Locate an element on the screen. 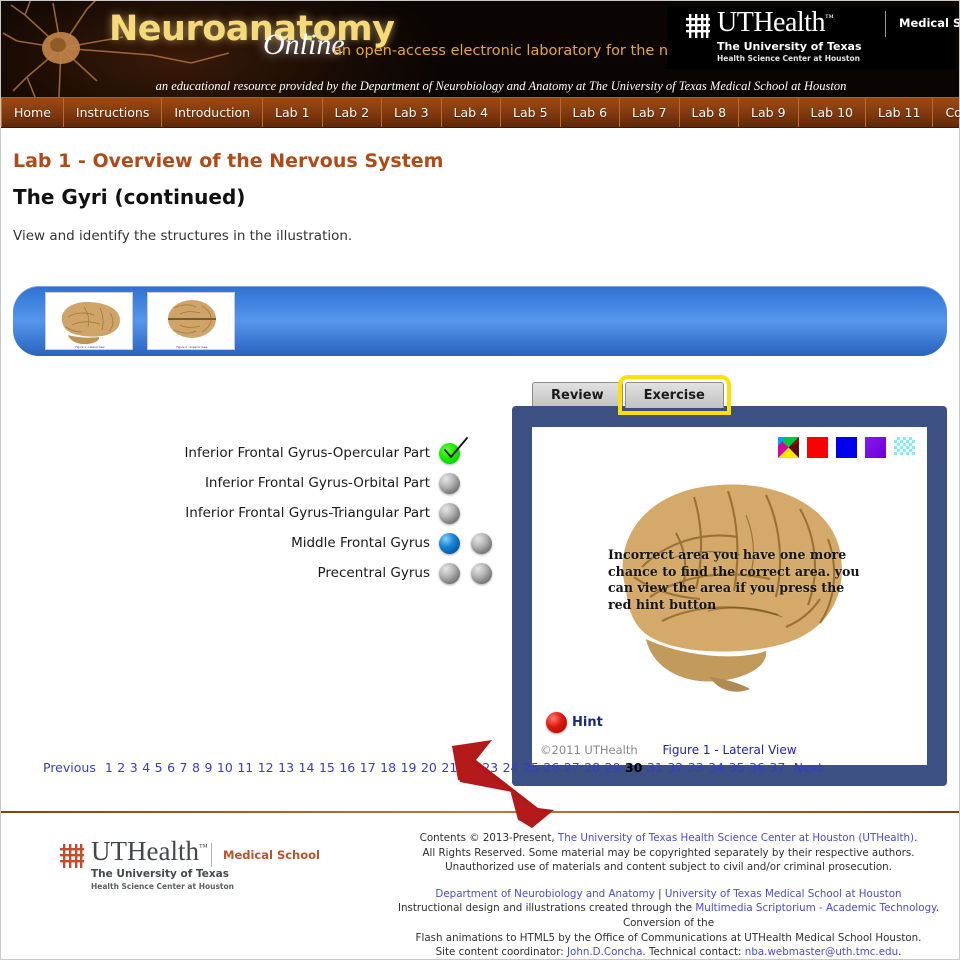 The image size is (960, 960). exercise-figure-caption: Figure 1 - Lateral View is located at coordinates (729, 750).